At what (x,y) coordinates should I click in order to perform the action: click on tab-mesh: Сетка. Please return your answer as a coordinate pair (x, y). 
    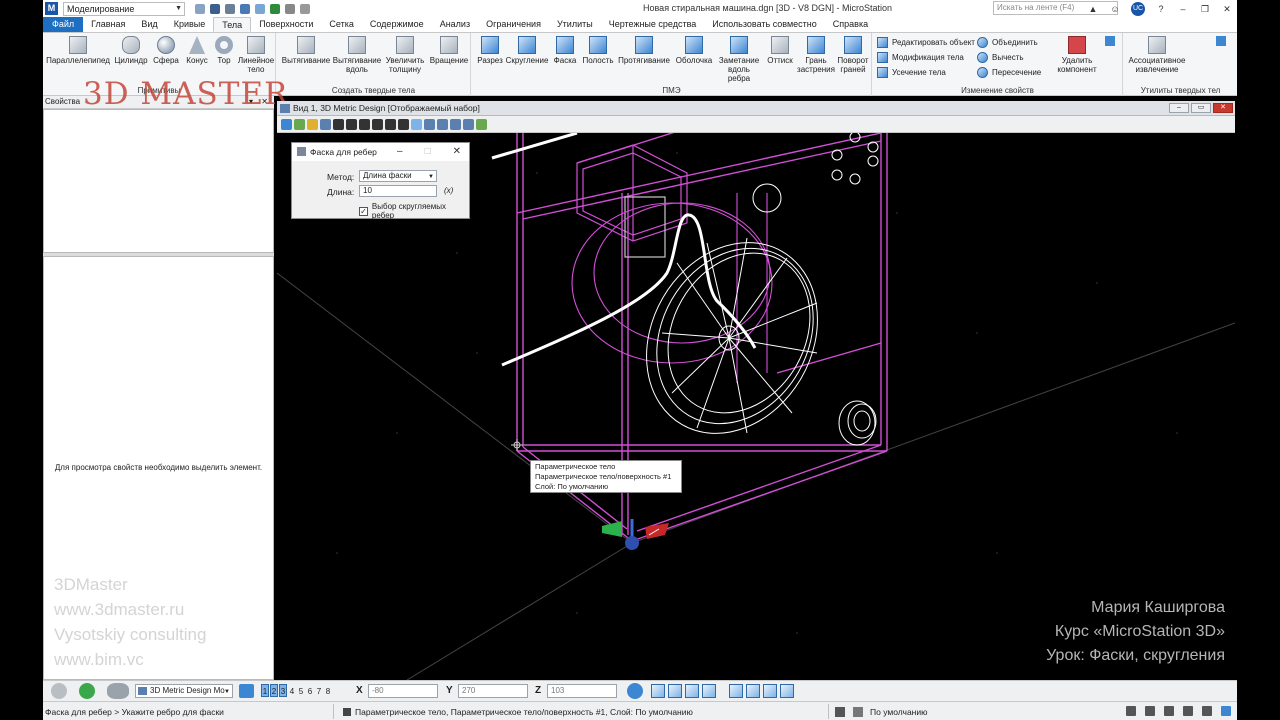
    Looking at the image, I should click on (341, 24).